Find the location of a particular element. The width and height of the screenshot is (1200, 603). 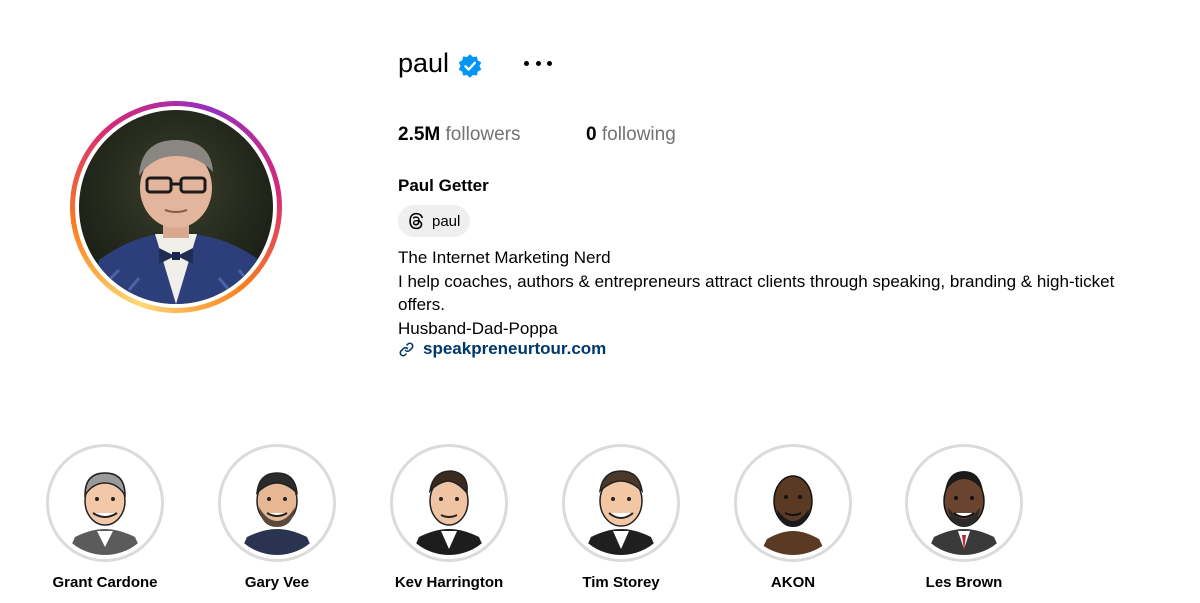

highlight-label: Kev Harrington is located at coordinates (449, 582).